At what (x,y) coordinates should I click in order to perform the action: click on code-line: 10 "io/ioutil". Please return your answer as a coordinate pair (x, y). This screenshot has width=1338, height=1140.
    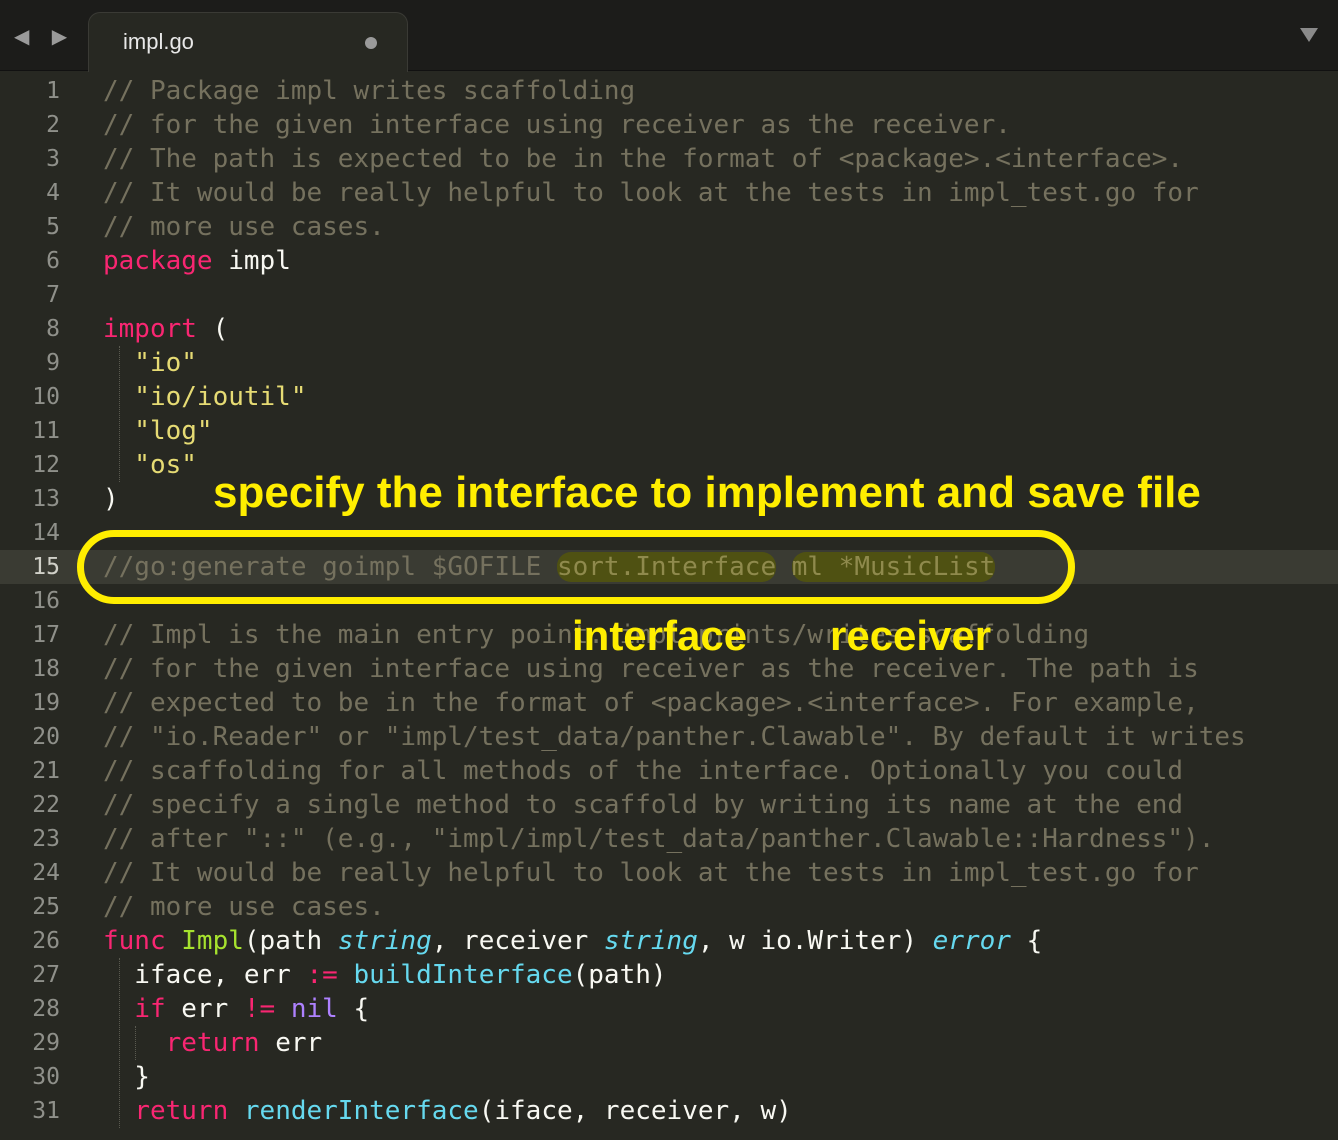
    Looking at the image, I should click on (669, 397).